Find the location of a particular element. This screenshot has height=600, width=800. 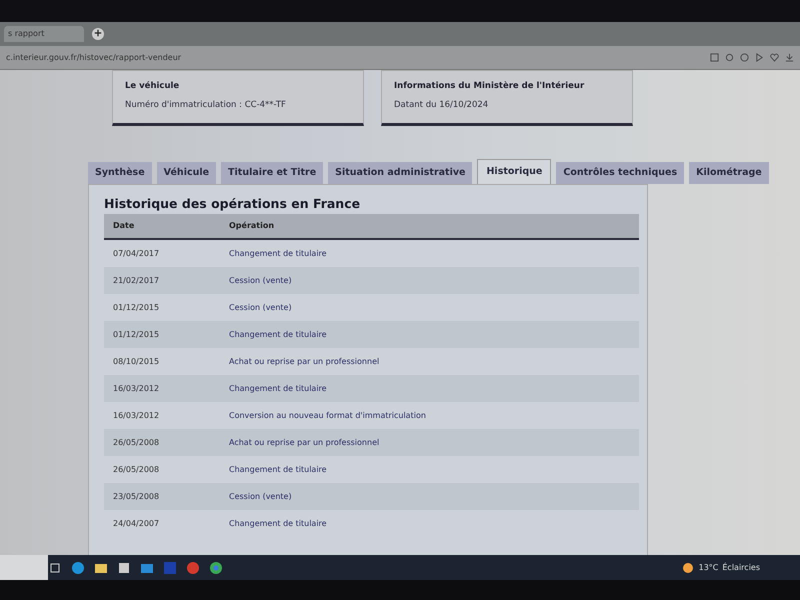

tab: Véhicule is located at coordinates (186, 173).